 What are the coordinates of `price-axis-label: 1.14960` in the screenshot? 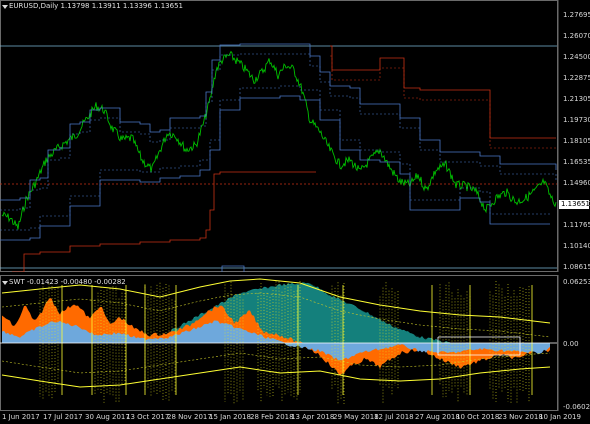 It's located at (576, 183).